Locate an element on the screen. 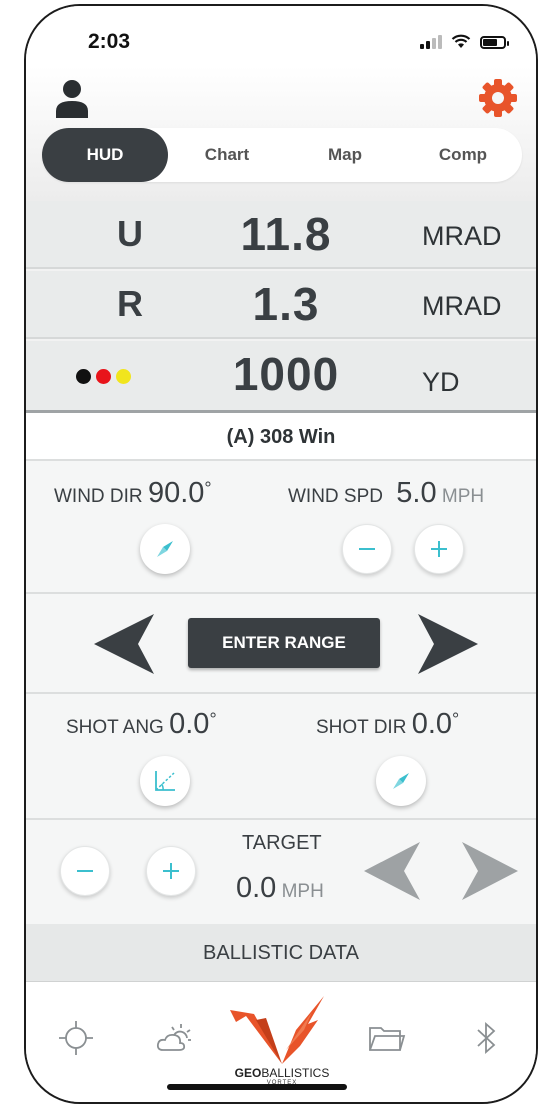 The height and width of the screenshot is (1112, 552). shot-angle-button is located at coordinates (165, 781).